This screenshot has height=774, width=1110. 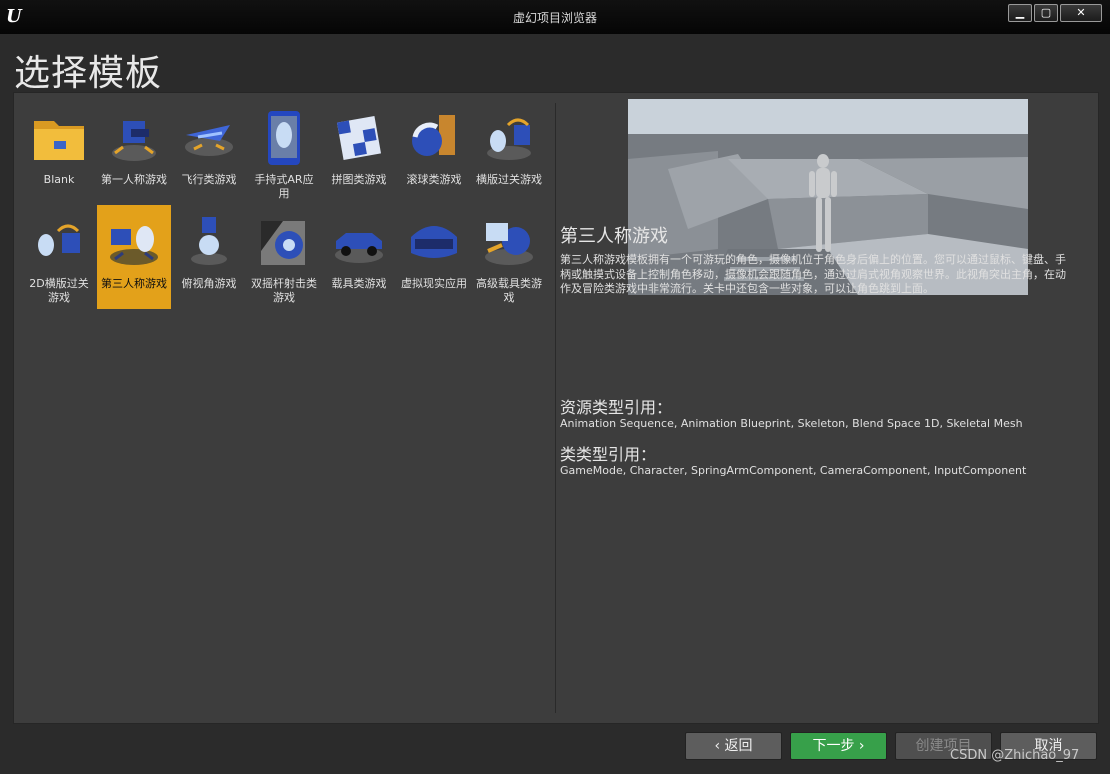 What do you see at coordinates (1020, 13) in the screenshot?
I see `minimize-button: ▁` at bounding box center [1020, 13].